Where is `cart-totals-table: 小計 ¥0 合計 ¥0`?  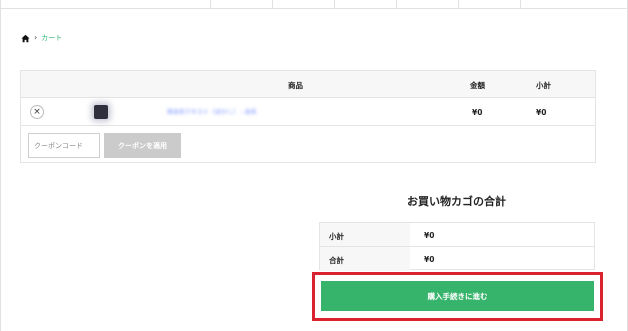 cart-totals-table: 小計 ¥0 合計 ¥0 is located at coordinates (457, 246).